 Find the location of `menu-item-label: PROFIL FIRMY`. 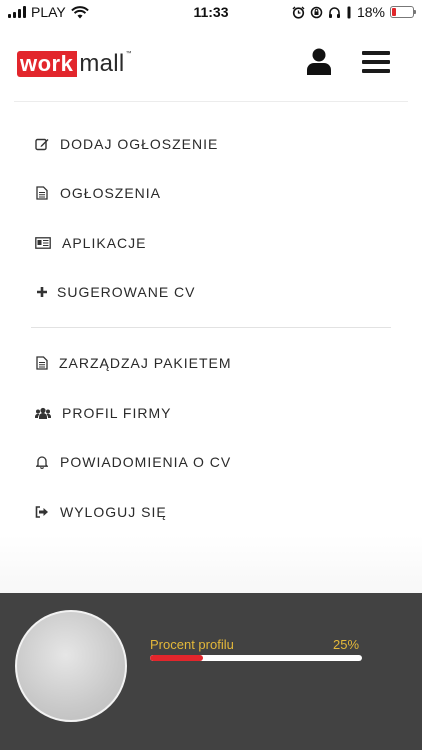

menu-item-label: PROFIL FIRMY is located at coordinates (117, 413).